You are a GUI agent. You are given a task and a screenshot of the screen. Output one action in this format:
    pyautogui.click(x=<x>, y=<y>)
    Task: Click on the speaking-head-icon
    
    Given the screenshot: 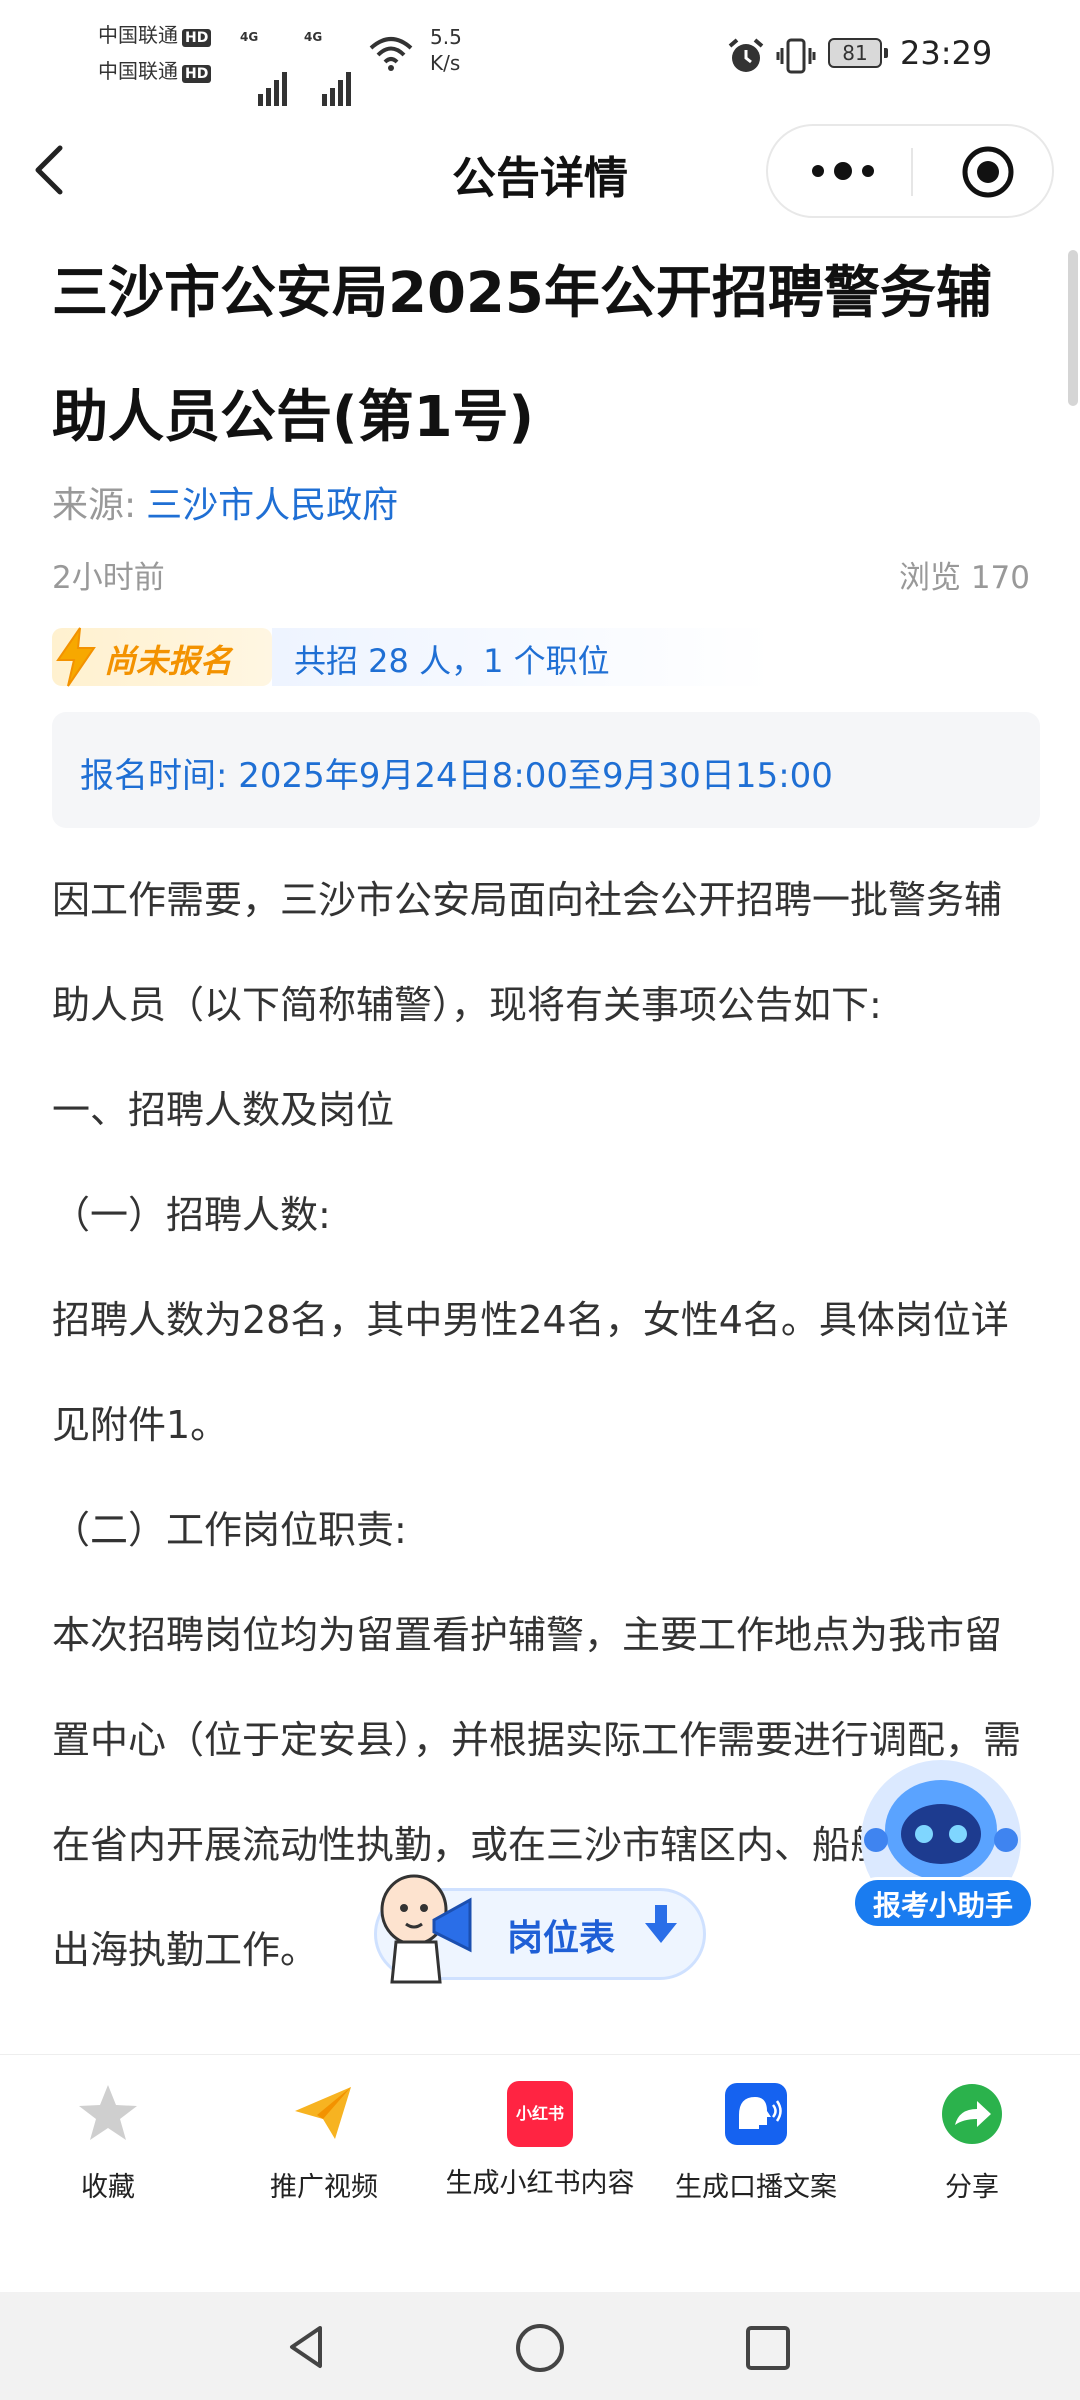 What is the action you would take?
    pyautogui.click(x=756, y=2114)
    